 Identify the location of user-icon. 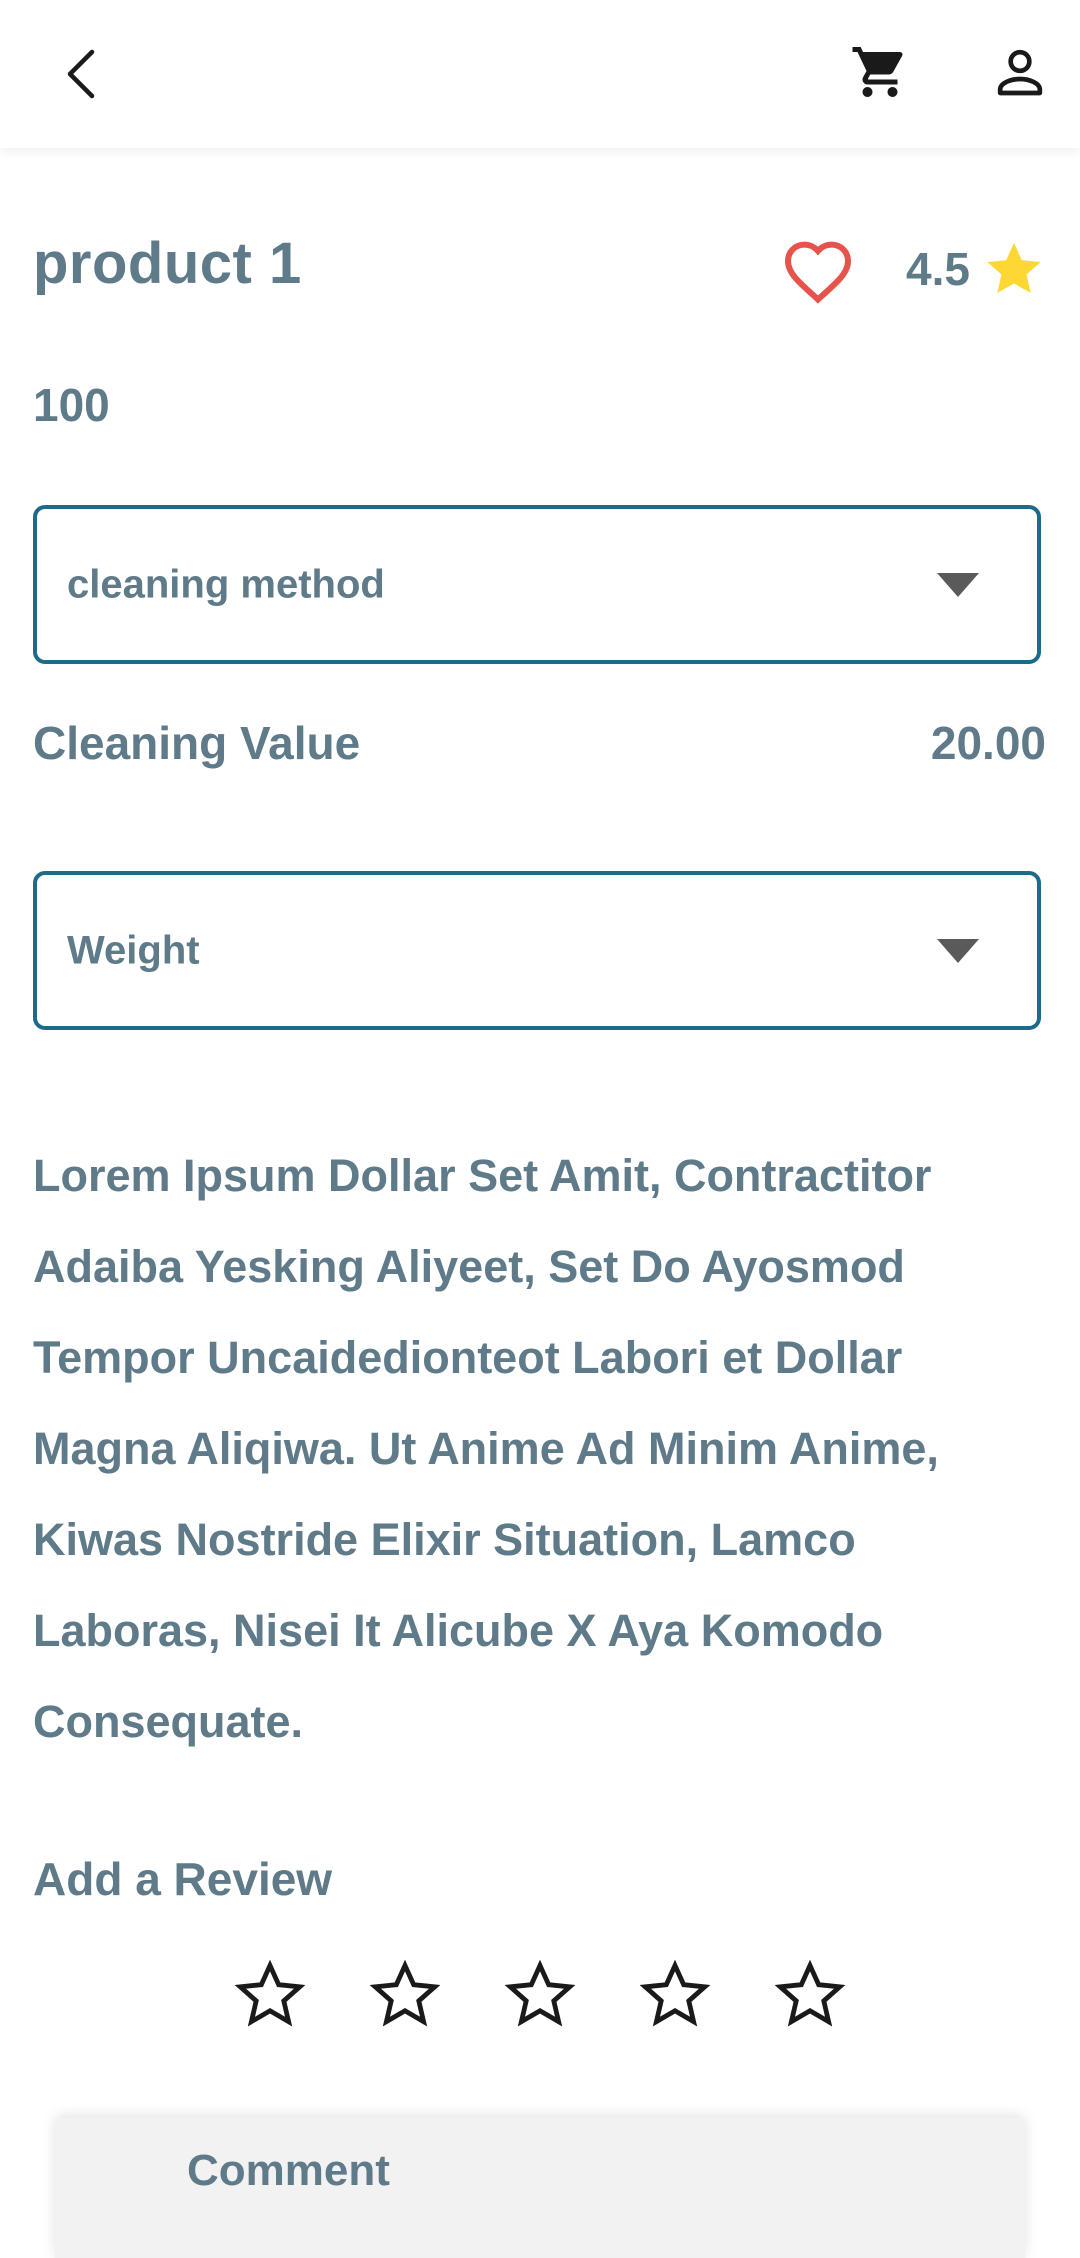
(1020, 72).